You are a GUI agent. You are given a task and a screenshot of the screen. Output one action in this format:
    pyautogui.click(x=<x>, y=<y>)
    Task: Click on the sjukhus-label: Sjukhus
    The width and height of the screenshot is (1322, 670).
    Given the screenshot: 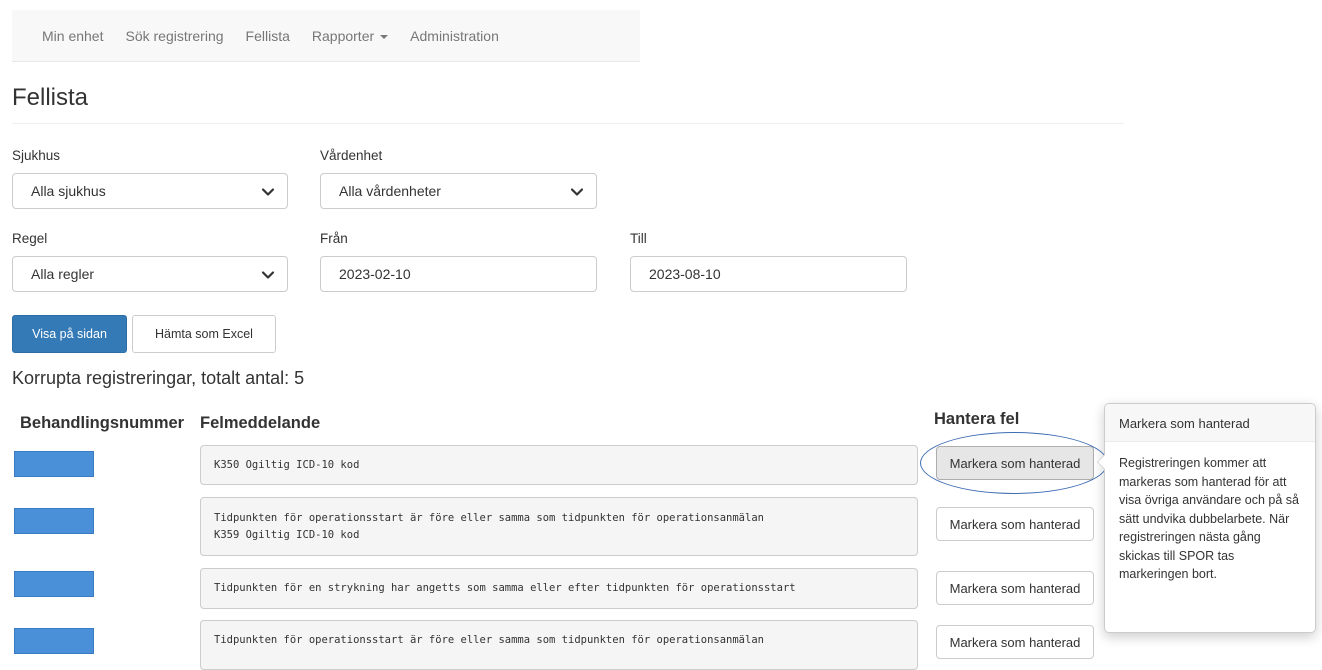 What is the action you would take?
    pyautogui.click(x=36, y=155)
    